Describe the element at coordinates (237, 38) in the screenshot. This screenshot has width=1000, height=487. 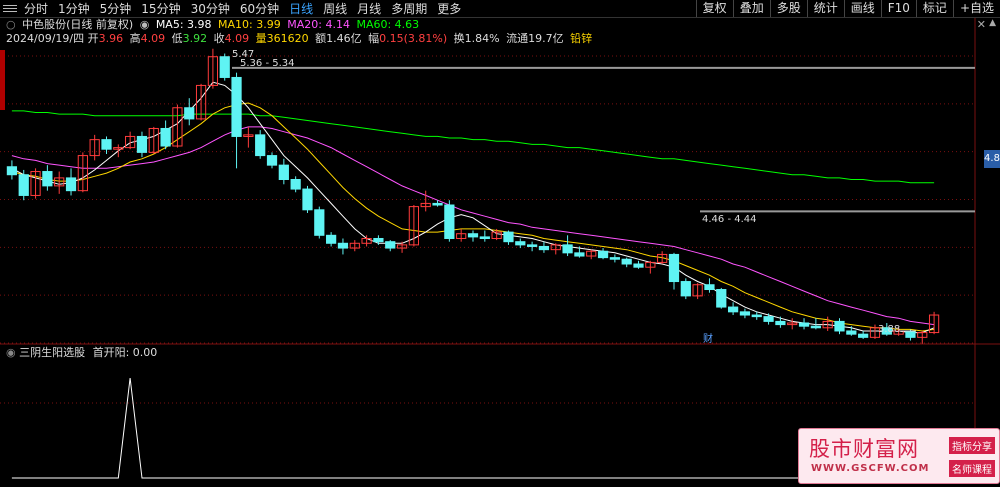
I see `close-value: 4.09` at that location.